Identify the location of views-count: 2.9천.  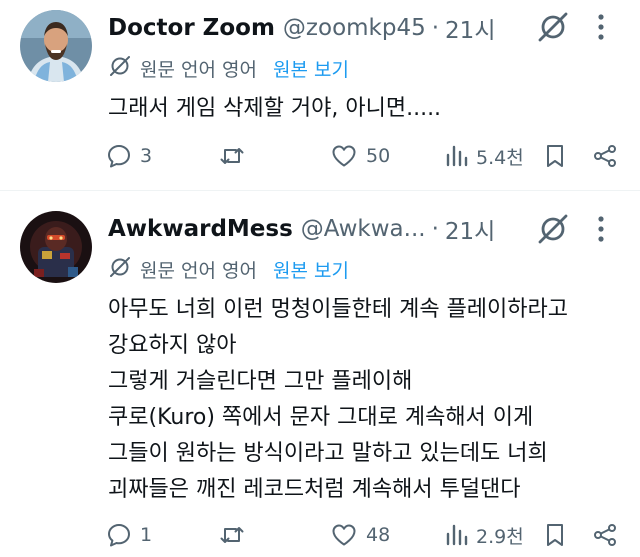
(500, 536).